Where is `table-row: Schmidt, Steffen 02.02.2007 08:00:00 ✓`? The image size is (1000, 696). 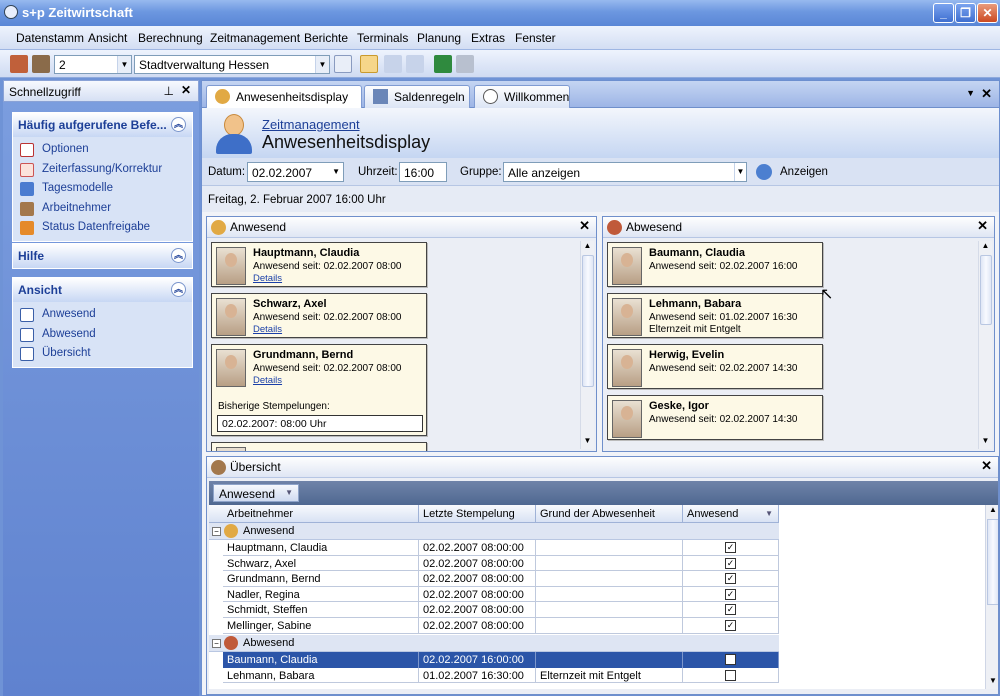
table-row: Schmidt, Steffen 02.02.2007 08:00:00 ✓ is located at coordinates (501, 610).